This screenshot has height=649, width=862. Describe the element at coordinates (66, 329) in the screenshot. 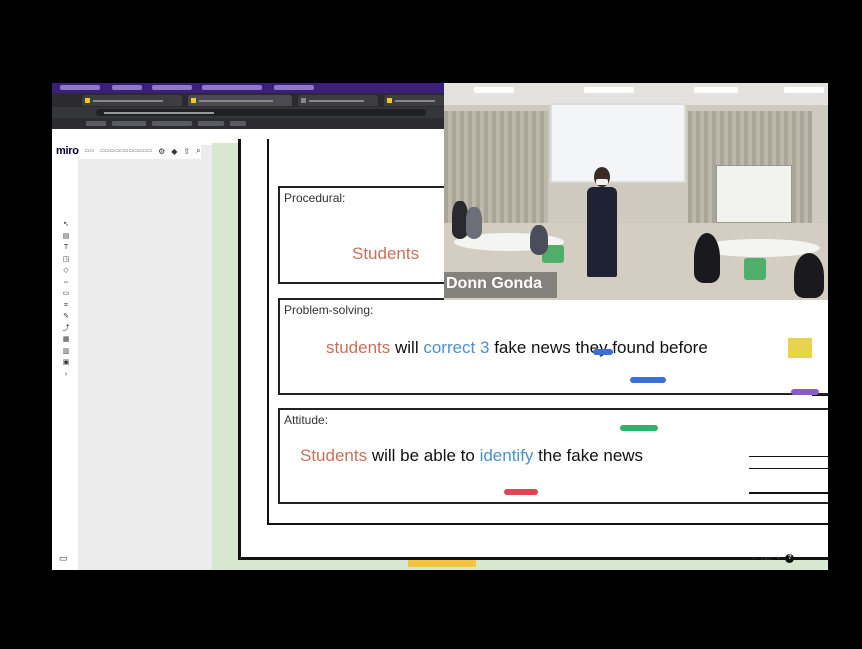

I see `upload-icon: ⤴` at that location.